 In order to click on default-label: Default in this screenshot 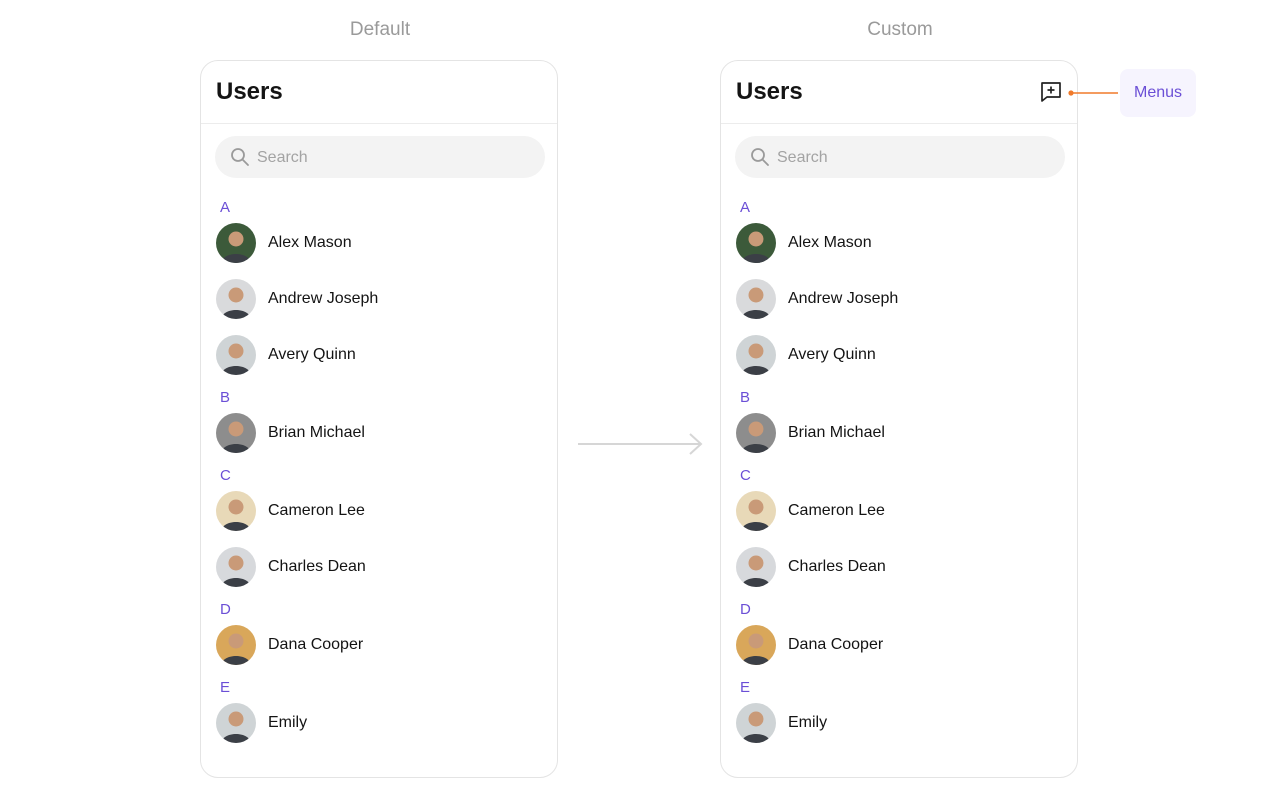, I will do `click(380, 29)`.